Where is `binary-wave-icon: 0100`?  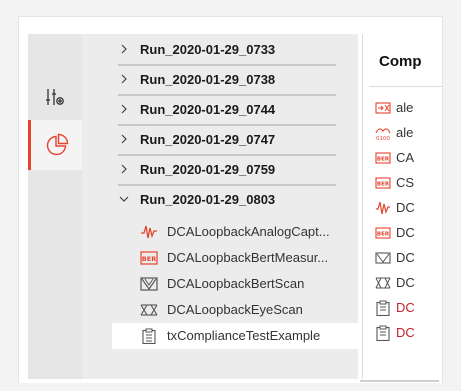
binary-wave-icon: 0100 is located at coordinates (383, 134).